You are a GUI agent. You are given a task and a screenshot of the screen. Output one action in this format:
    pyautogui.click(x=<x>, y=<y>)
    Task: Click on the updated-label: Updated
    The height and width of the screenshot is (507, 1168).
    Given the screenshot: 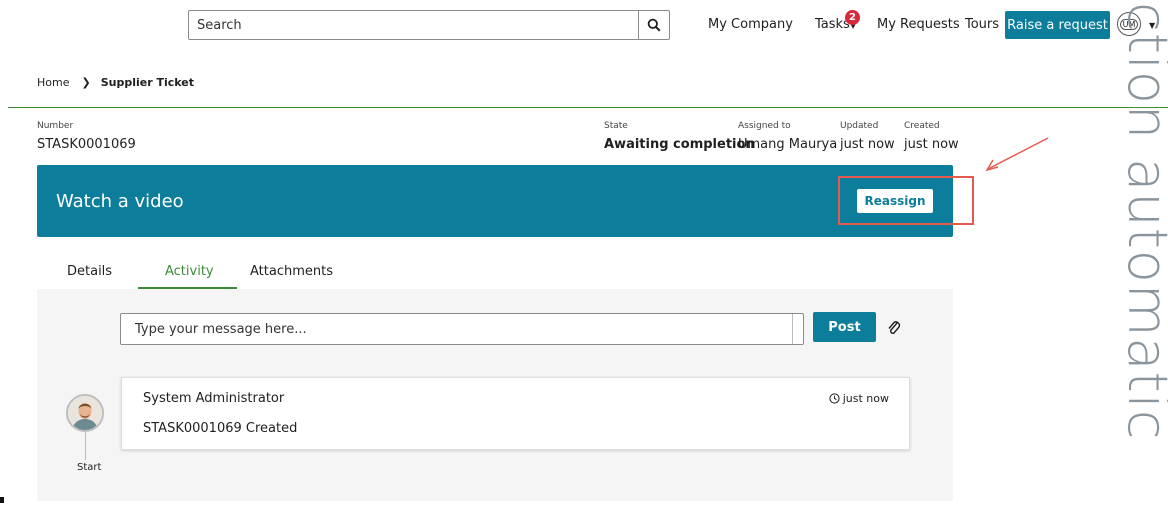 What is the action you would take?
    pyautogui.click(x=859, y=126)
    